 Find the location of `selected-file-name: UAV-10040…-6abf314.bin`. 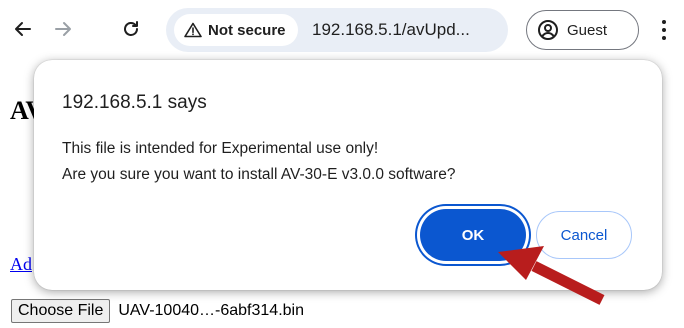

selected-file-name: UAV-10040…-6abf314.bin is located at coordinates (211, 310).